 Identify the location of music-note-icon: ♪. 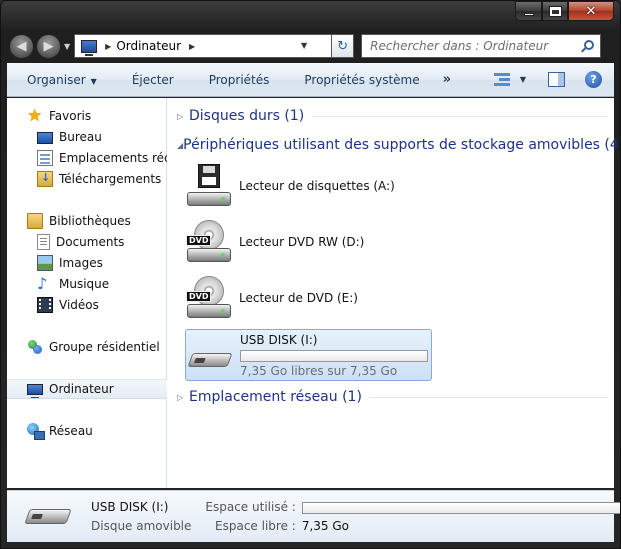
(42, 283).